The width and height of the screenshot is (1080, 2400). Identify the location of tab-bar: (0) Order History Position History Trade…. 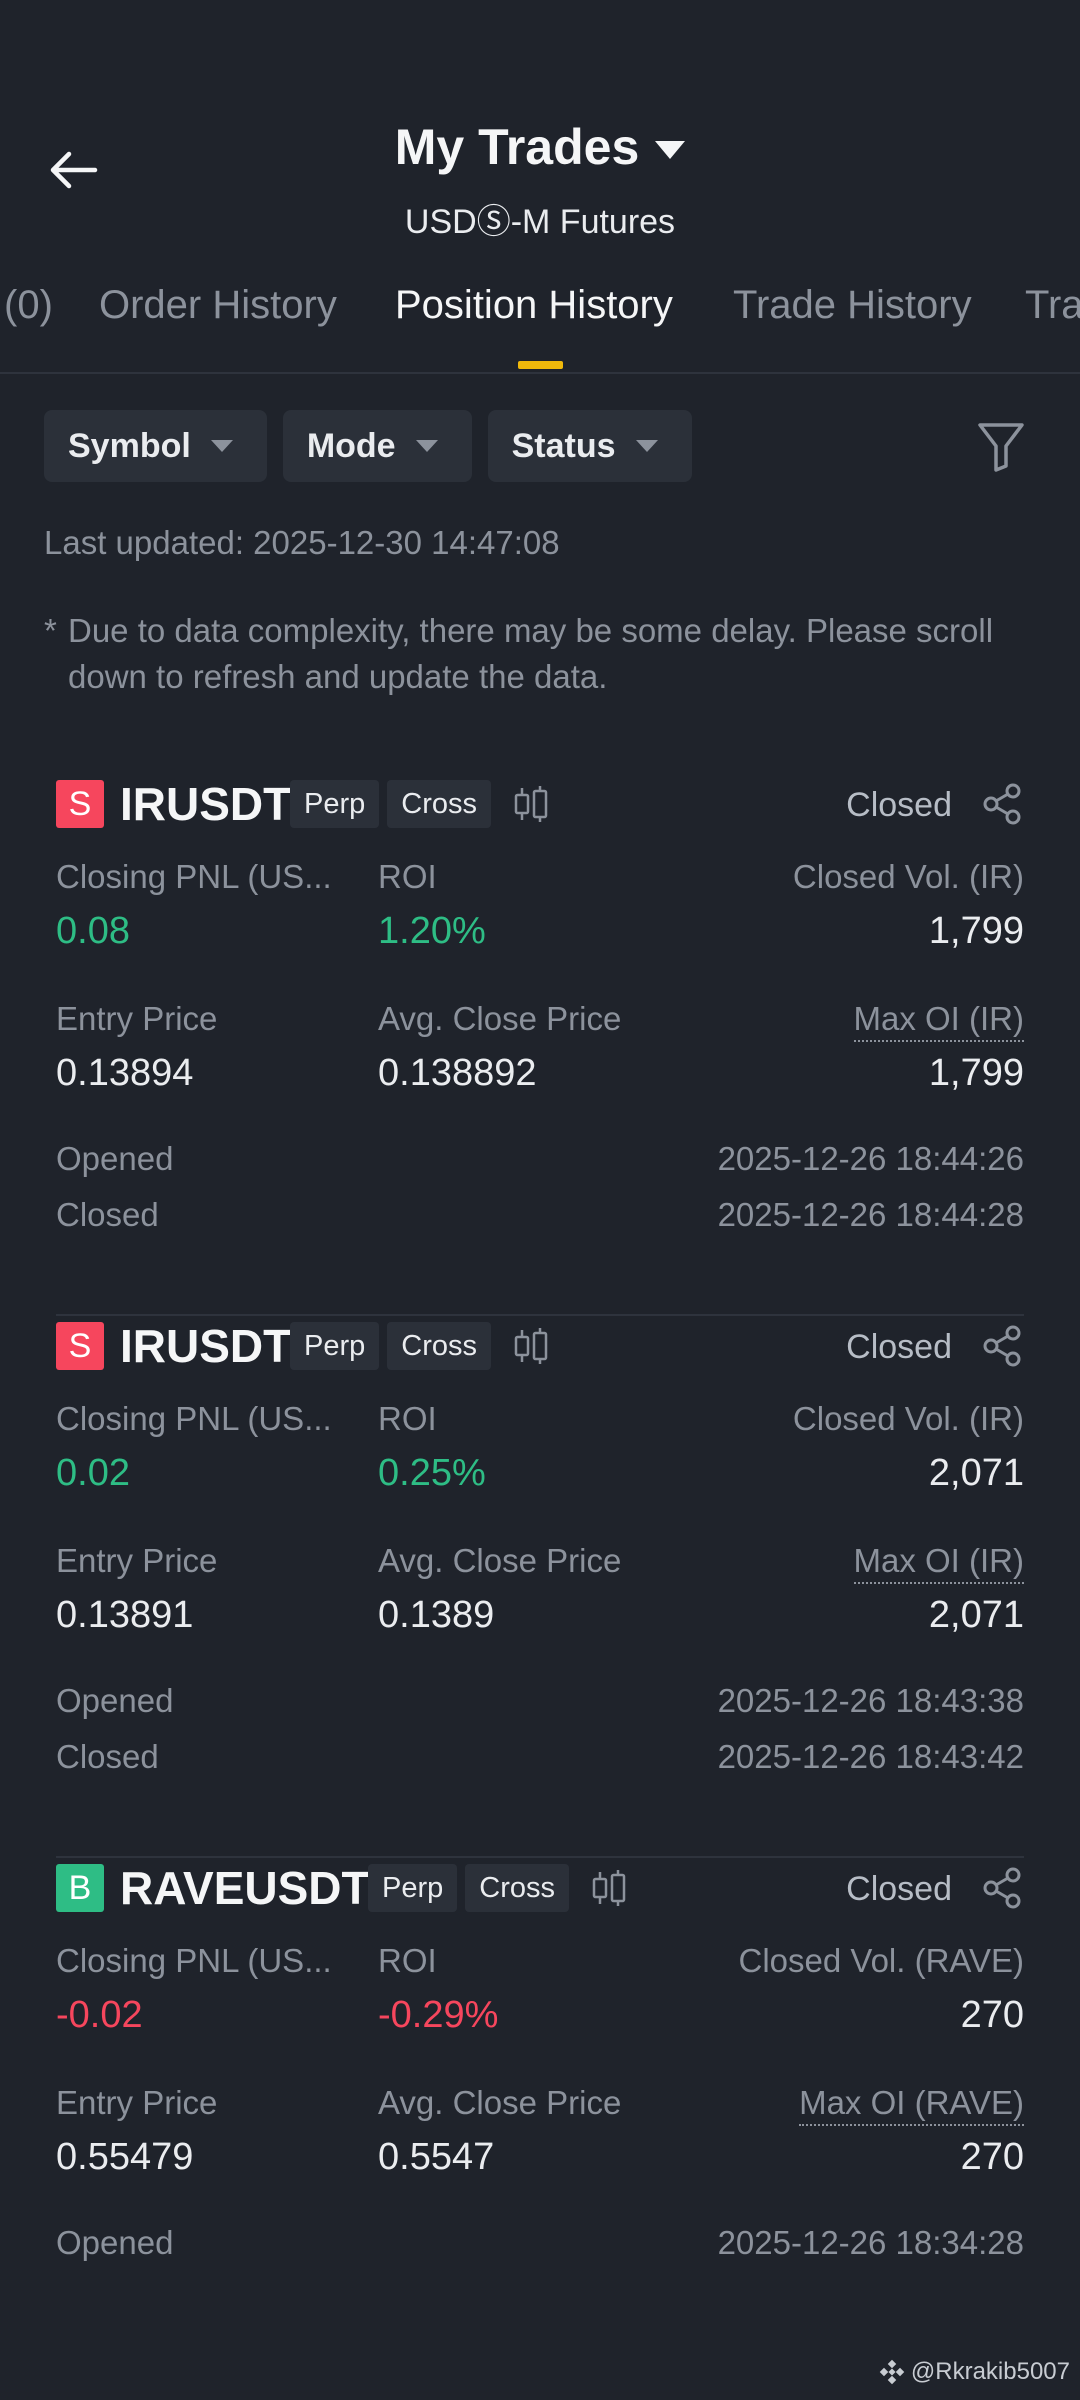
(540, 328).